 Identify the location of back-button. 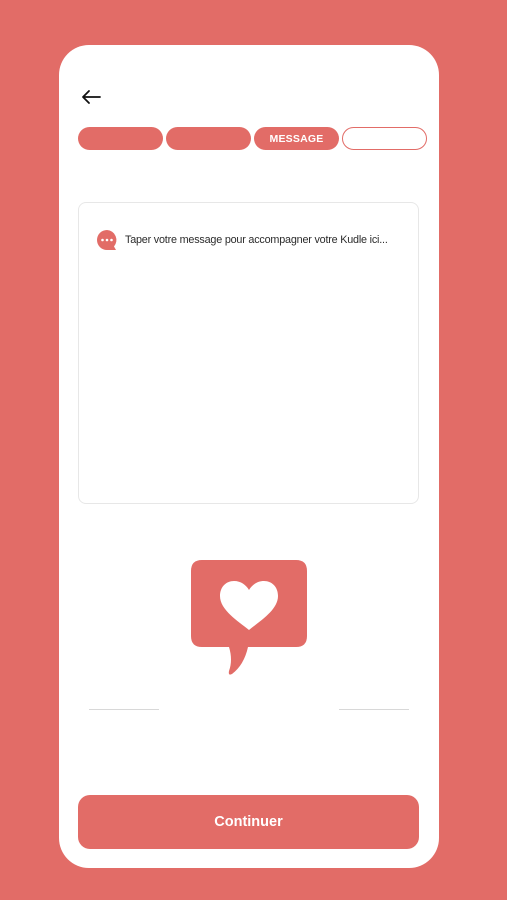
(91, 97).